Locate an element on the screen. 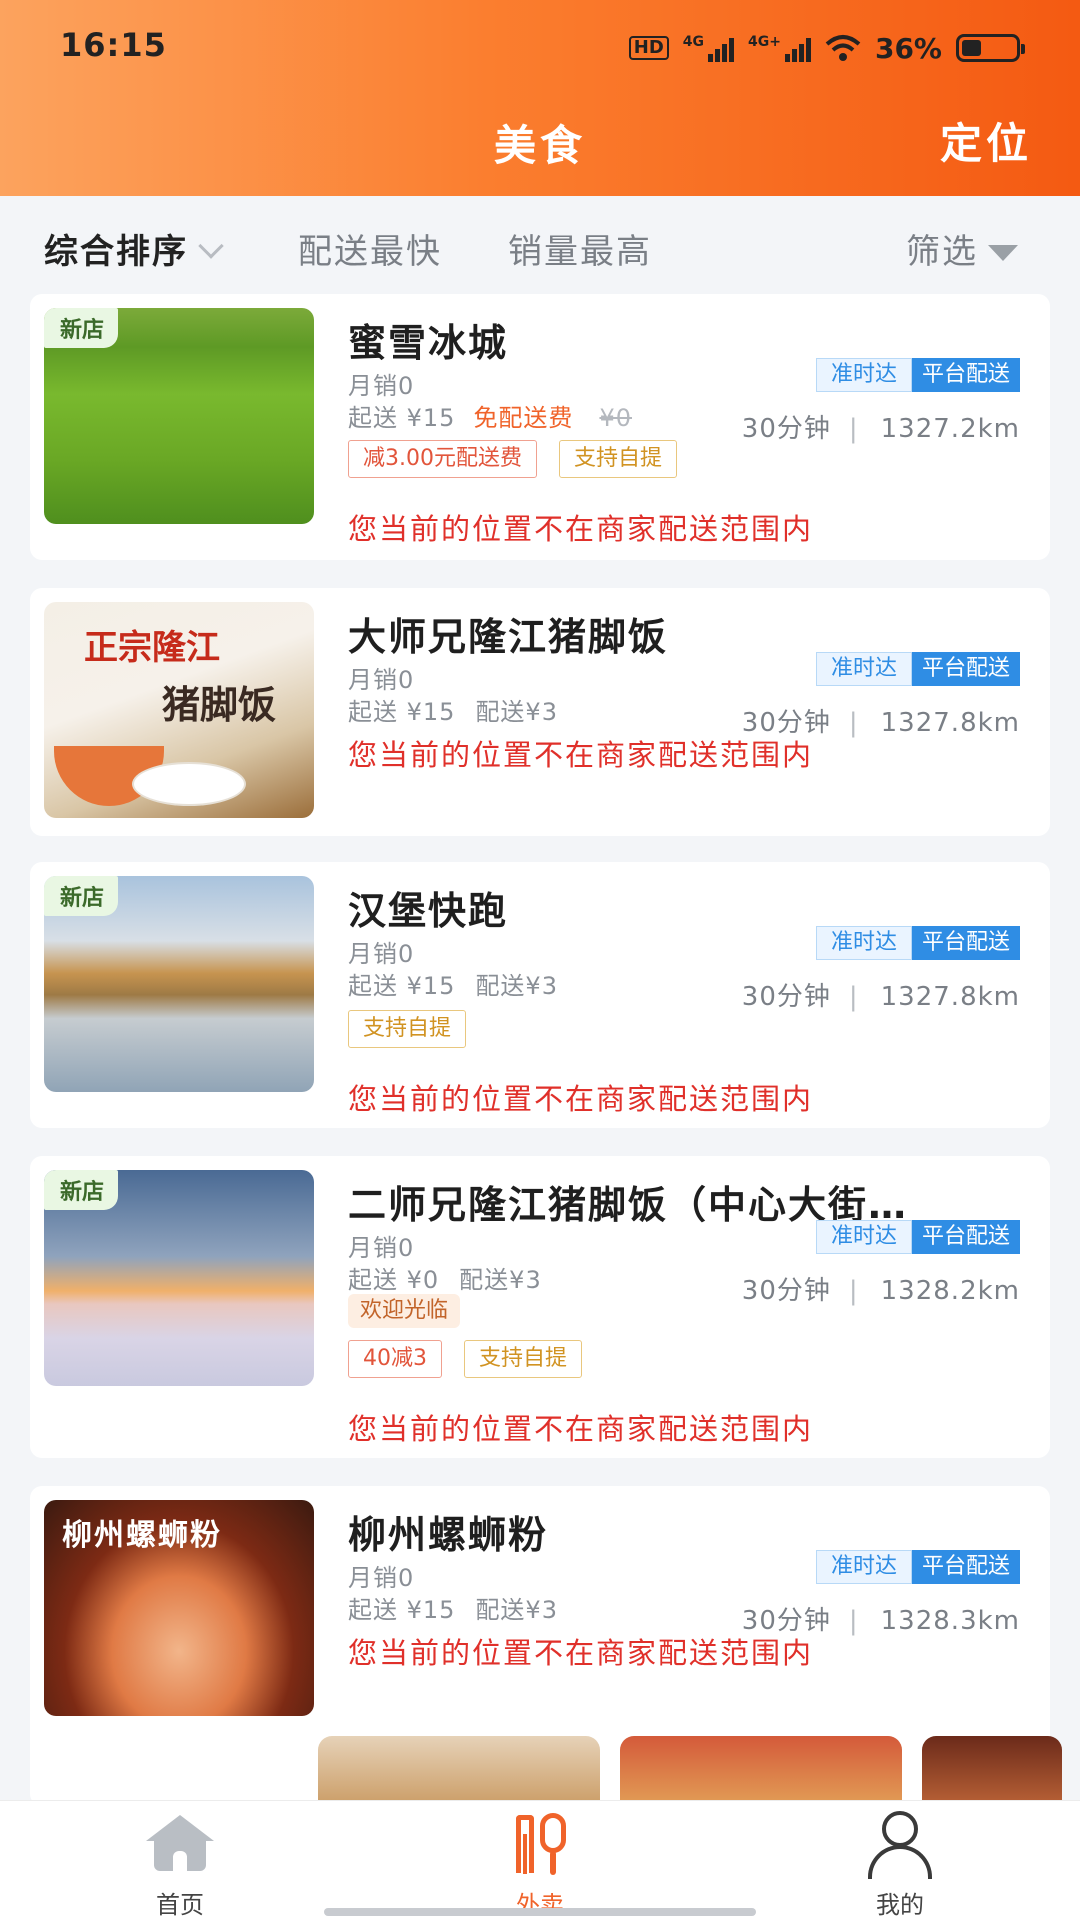 The image size is (1080, 1920). promo-tags: 40减3 支持自提 is located at coordinates (465, 1359).